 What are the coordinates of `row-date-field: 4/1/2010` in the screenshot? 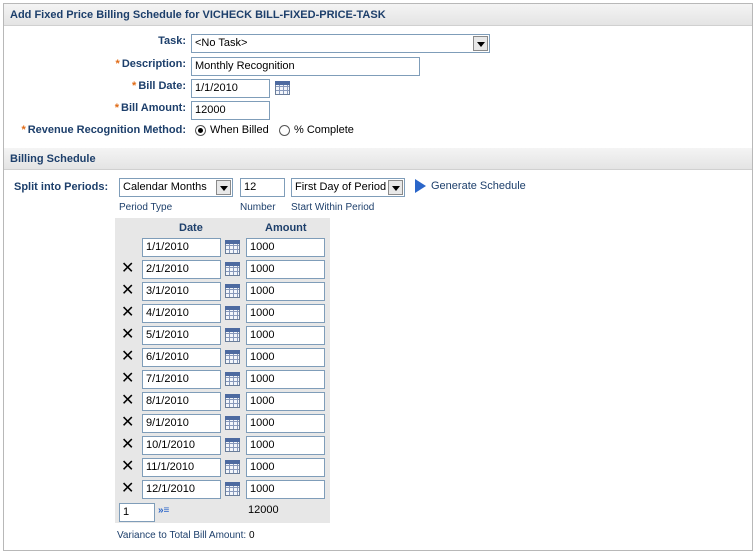 It's located at (181, 313).